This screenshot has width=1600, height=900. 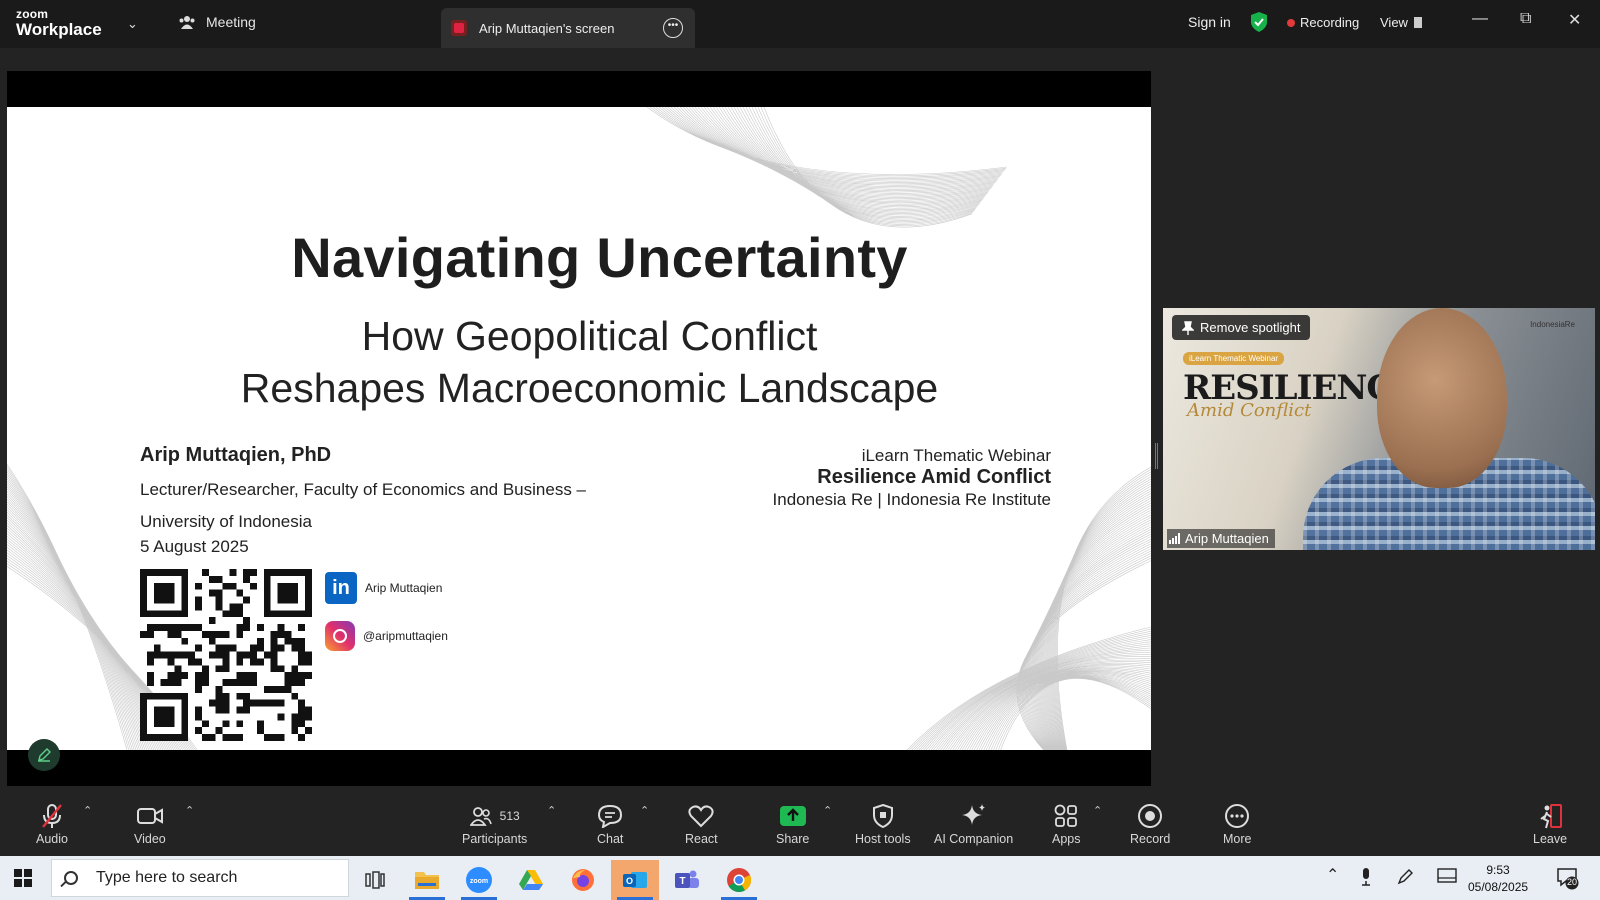 I want to click on participant-name-label: Arip Muttaqien, so click(x=1221, y=538).